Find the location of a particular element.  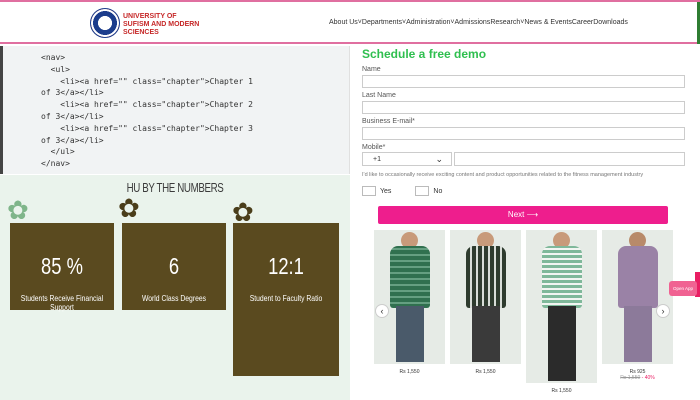

carousel-prev-arrow-icon: ‹ is located at coordinates (382, 311).